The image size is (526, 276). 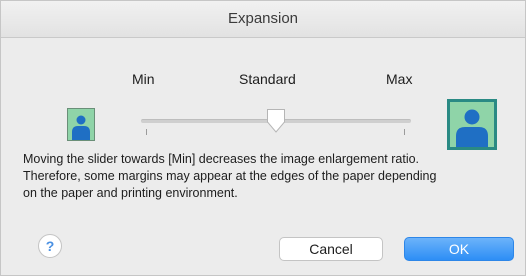 What do you see at coordinates (404, 132) in the screenshot?
I see `slider-tick-max` at bounding box center [404, 132].